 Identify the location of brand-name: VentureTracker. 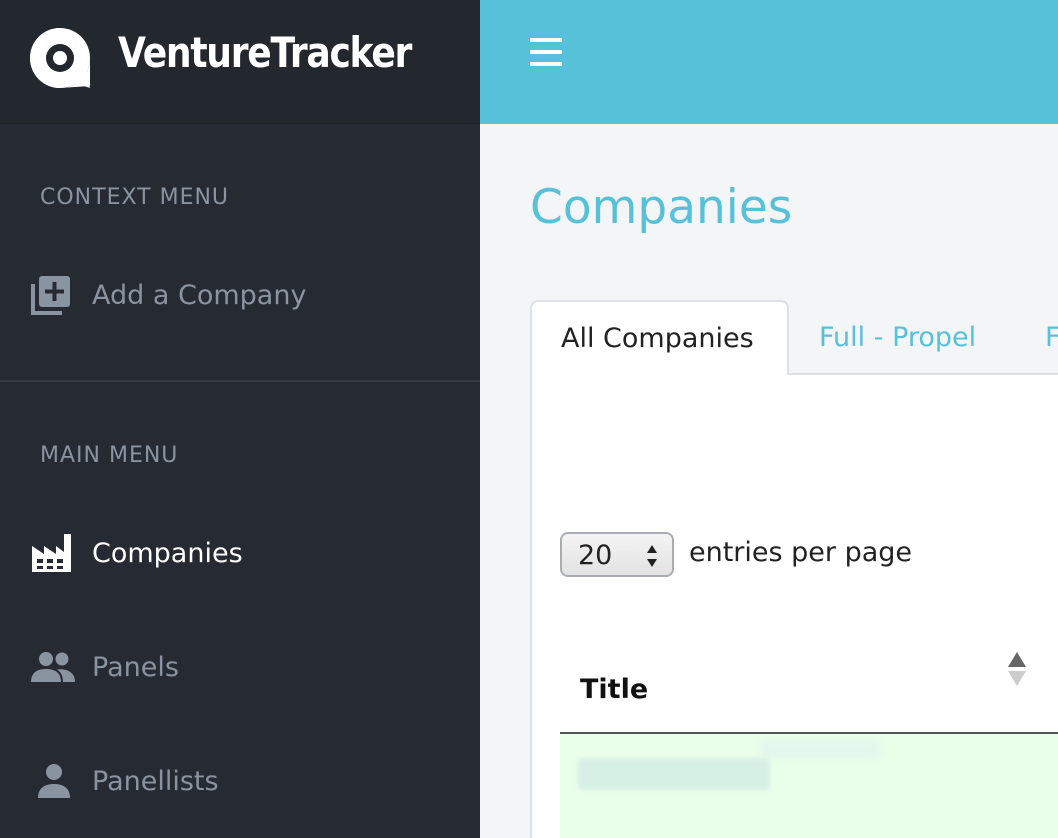
(265, 52).